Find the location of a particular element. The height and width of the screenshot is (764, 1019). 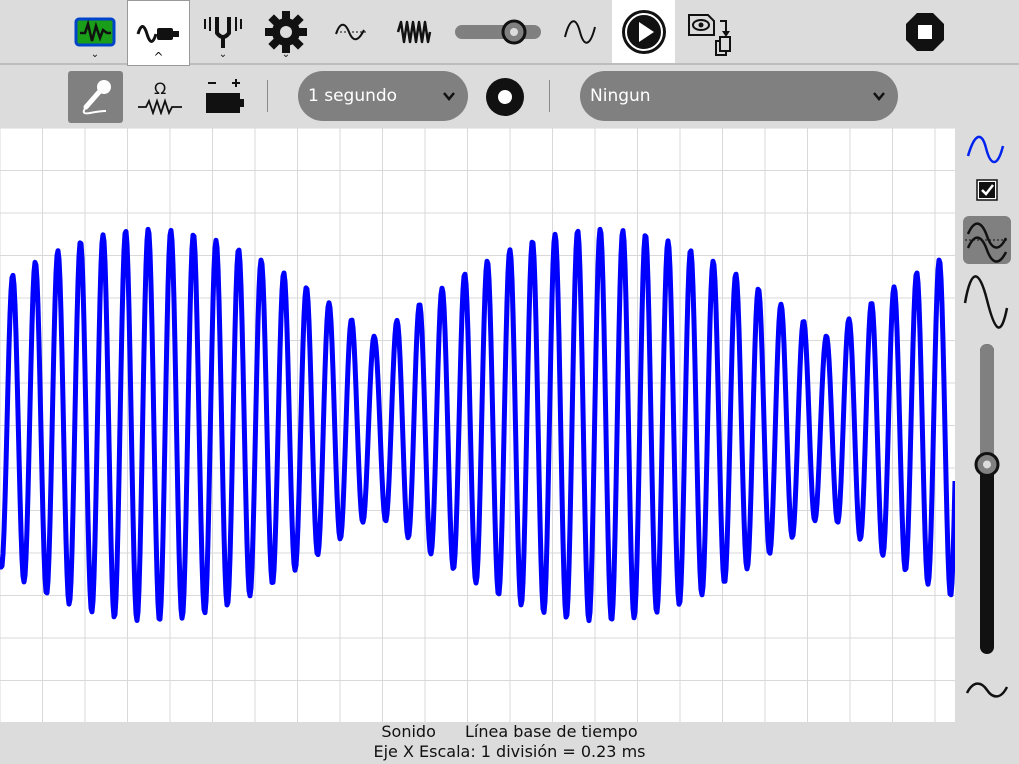

amplitude-wave-icon is located at coordinates (986, 302).